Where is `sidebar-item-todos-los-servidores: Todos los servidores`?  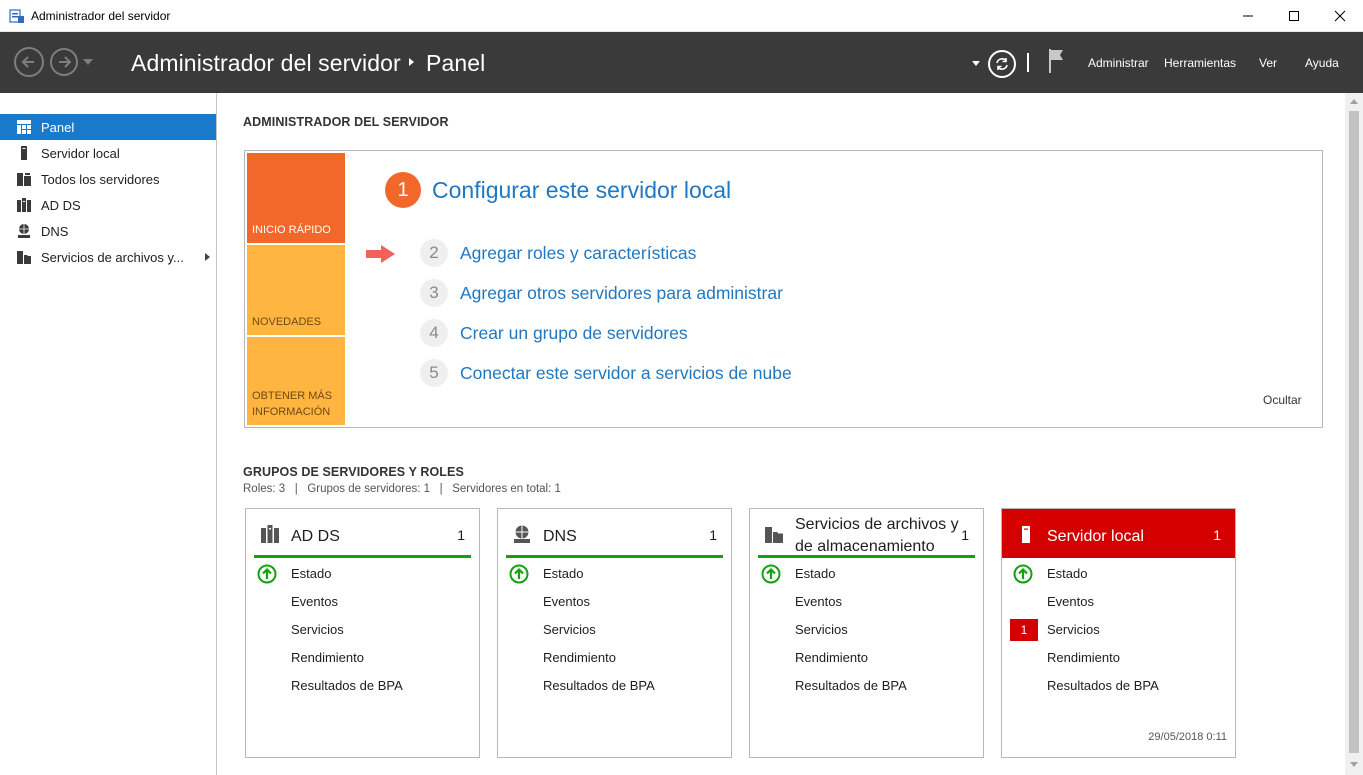
sidebar-item-todos-los-servidores: Todos los servidores is located at coordinates (108, 179).